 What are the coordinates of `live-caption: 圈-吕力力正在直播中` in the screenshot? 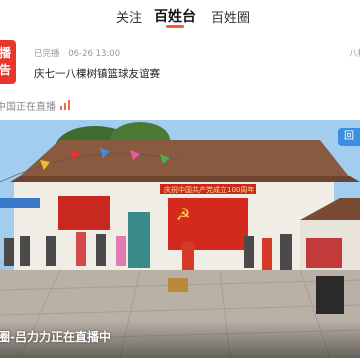 It's located at (55, 337).